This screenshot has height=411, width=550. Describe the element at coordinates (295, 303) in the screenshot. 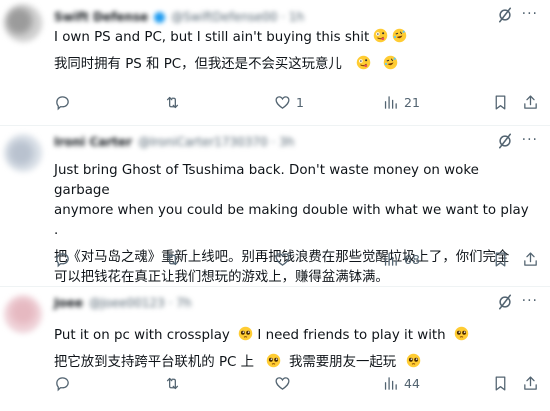

I see `reply-meta: Joee @Joee00123 · 7h` at that location.